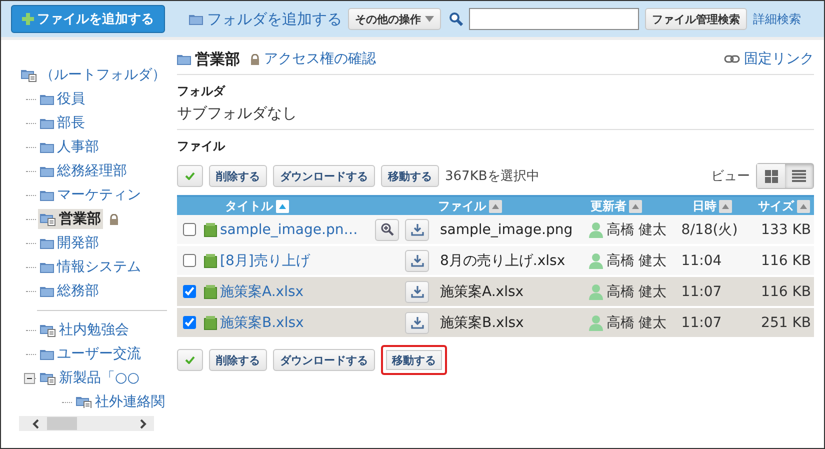  I want to click on tree-item: 社外連絡関, so click(120, 400).